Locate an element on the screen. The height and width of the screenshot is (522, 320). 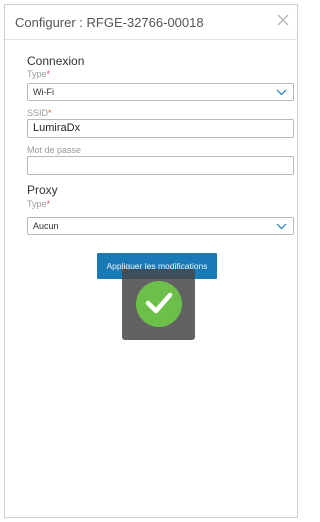
ssid-input: LumiraDx is located at coordinates (160, 128).